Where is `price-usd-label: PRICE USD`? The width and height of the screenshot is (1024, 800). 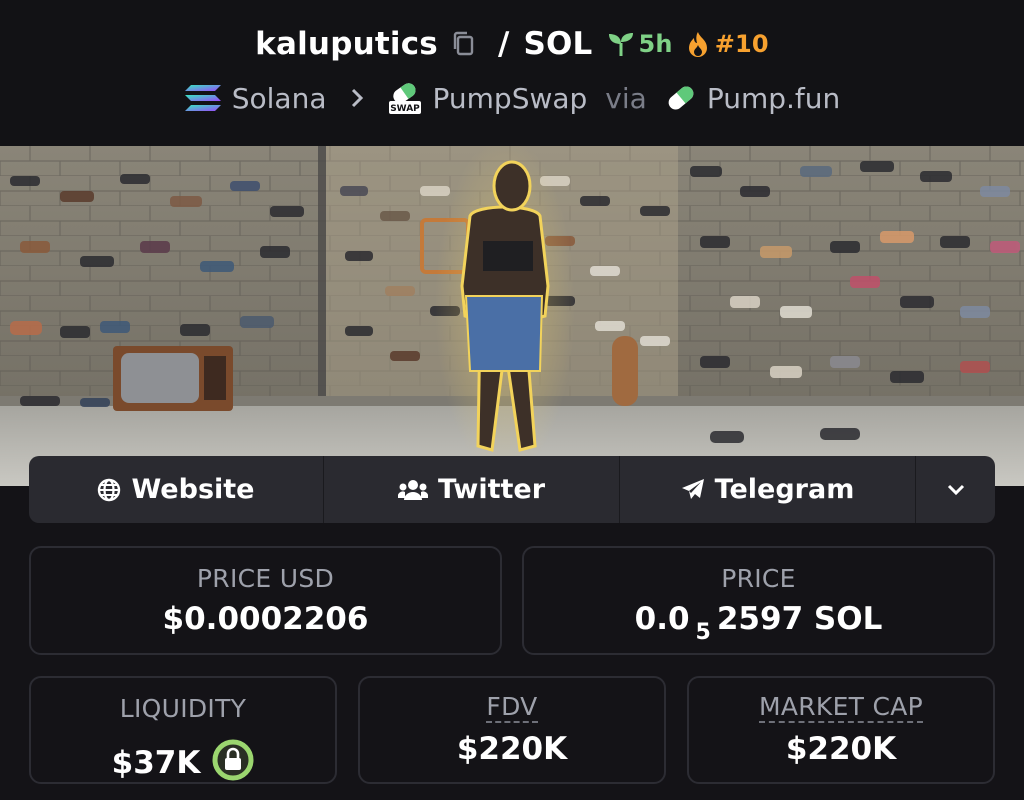
price-usd-label: PRICE USD is located at coordinates (265, 578).